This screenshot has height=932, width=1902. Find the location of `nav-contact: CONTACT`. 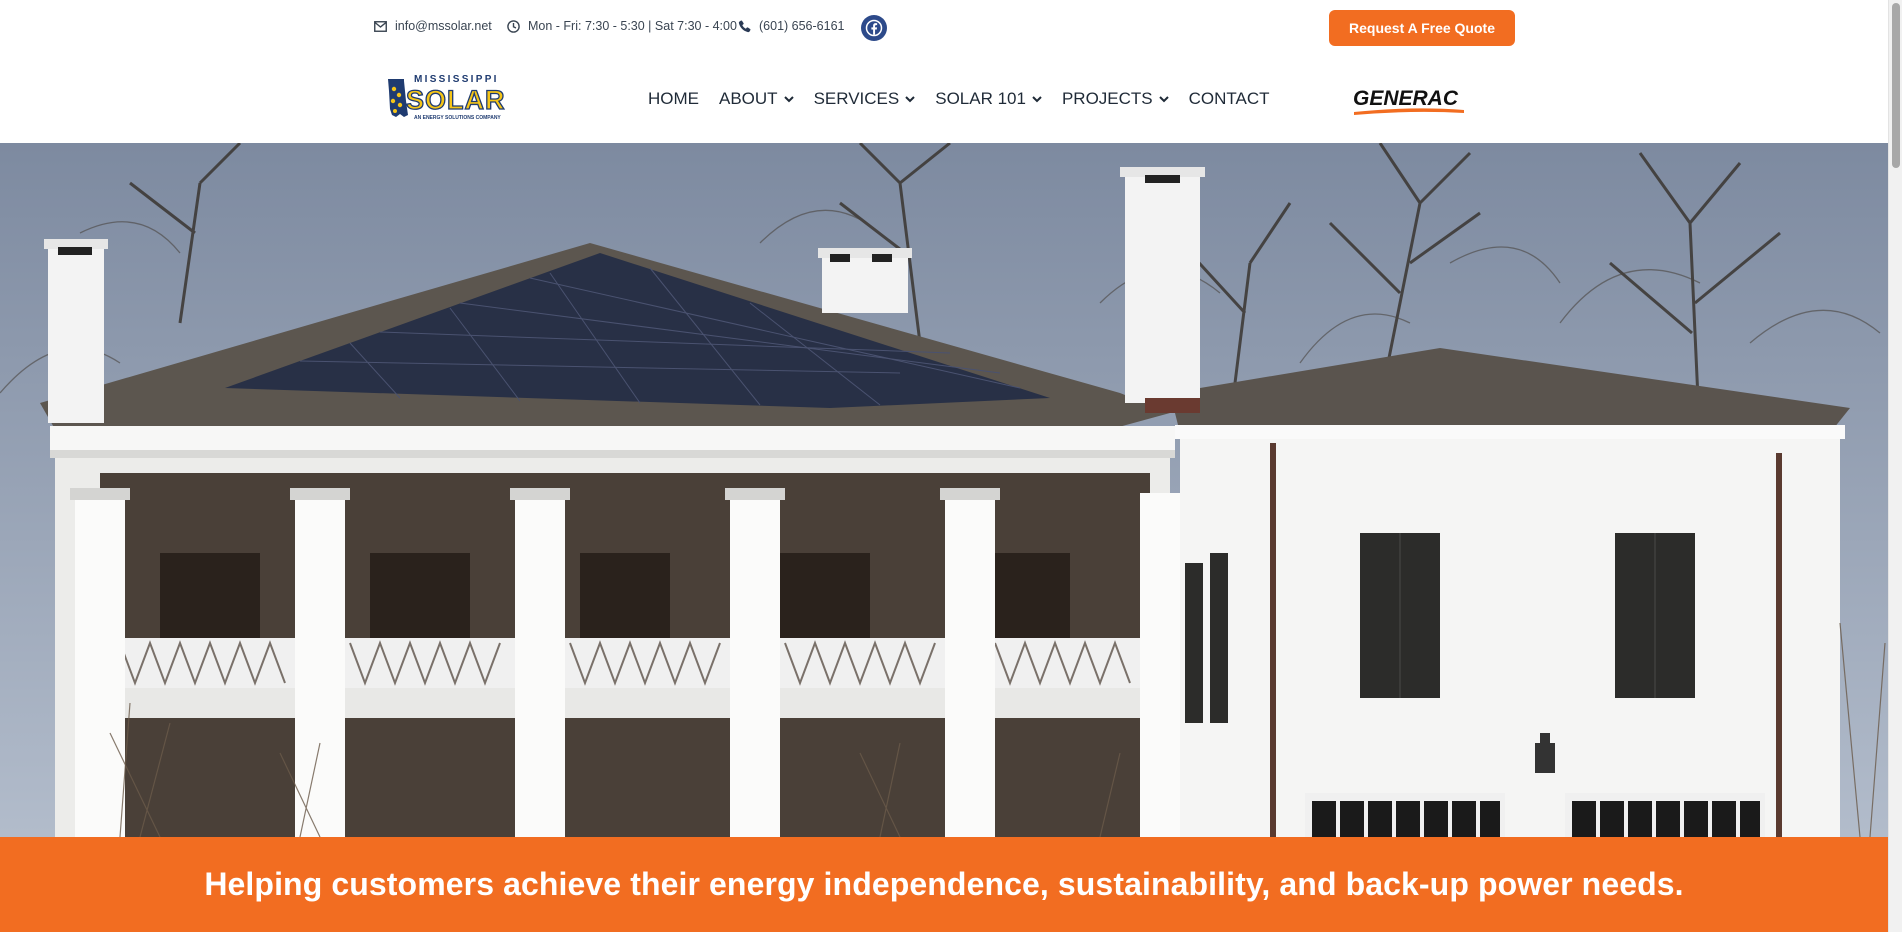

nav-contact: CONTACT is located at coordinates (1229, 99).